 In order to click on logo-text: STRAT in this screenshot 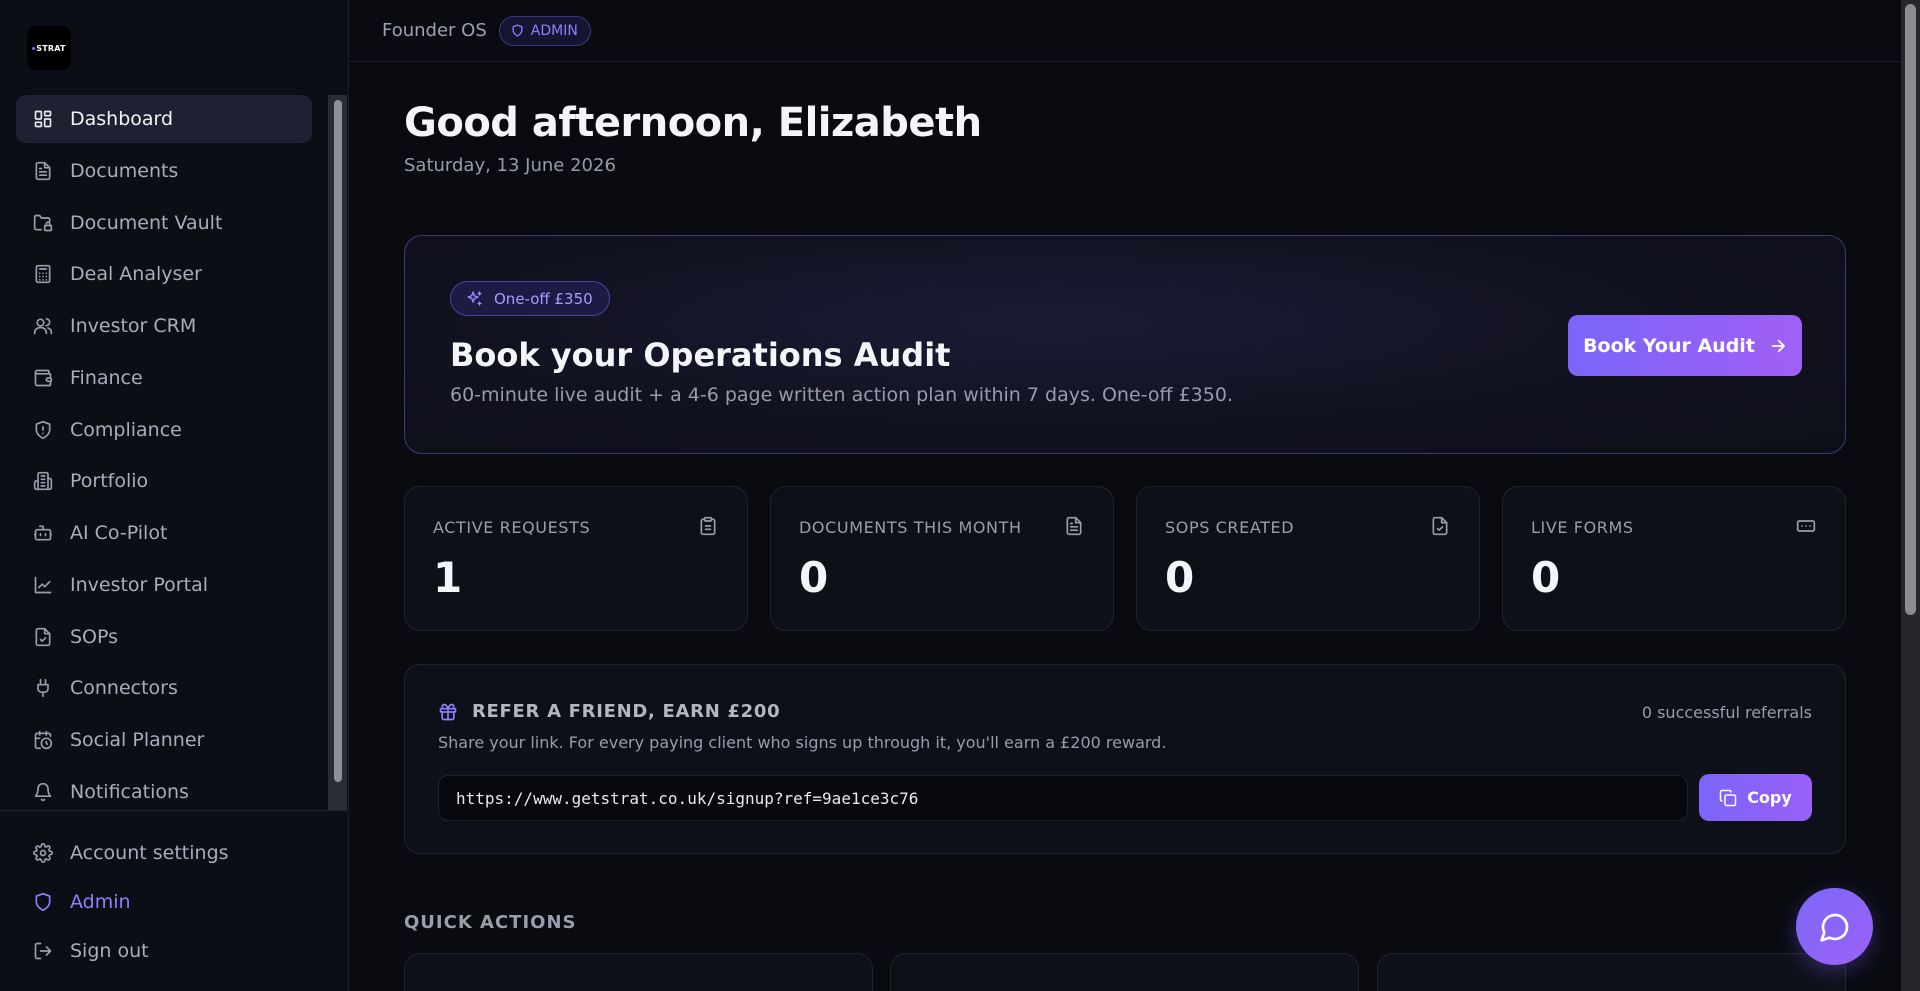, I will do `click(51, 48)`.